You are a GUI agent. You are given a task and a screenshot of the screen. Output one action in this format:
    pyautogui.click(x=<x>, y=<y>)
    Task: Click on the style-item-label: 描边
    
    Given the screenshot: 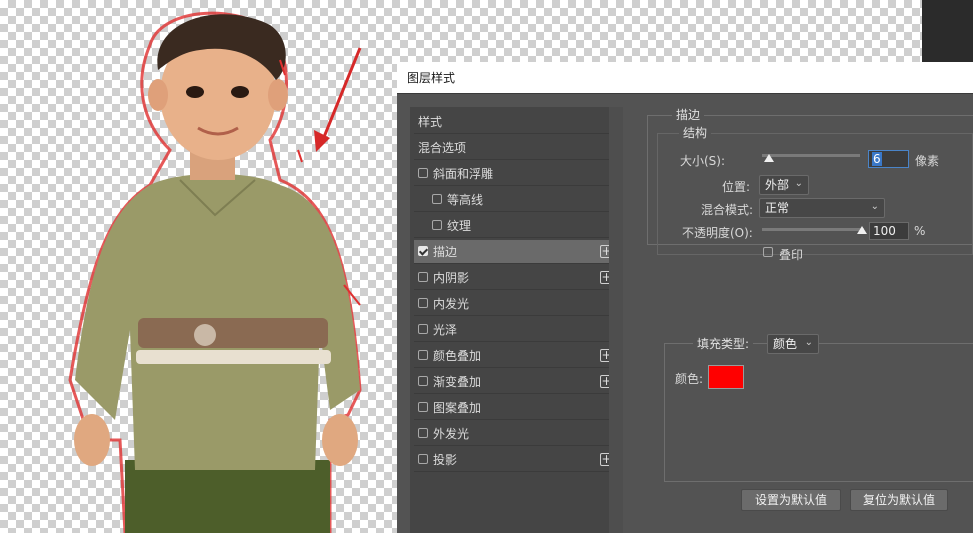 What is the action you would take?
    pyautogui.click(x=445, y=252)
    